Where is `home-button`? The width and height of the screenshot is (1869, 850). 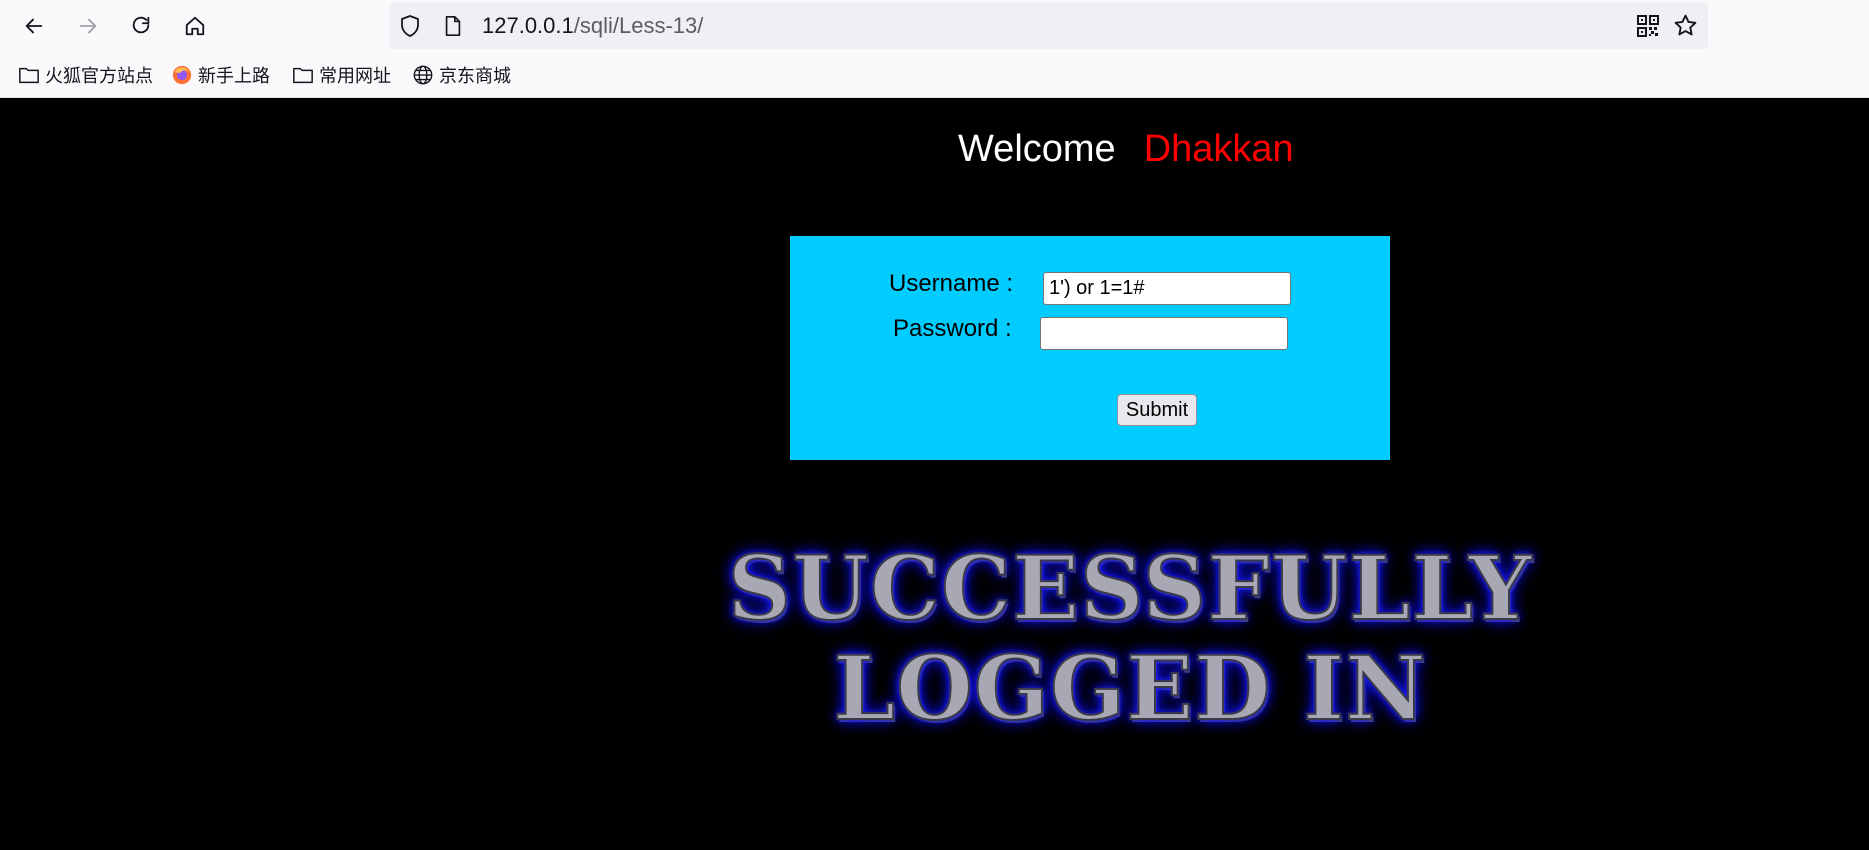
home-button is located at coordinates (195, 26).